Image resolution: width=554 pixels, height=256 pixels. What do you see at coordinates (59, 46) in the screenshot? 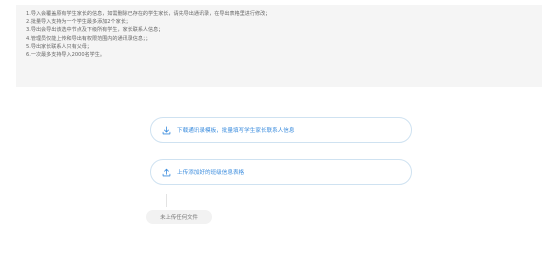
I see `instruction-line-5: 5.导出家长联系人只有父母；` at bounding box center [59, 46].